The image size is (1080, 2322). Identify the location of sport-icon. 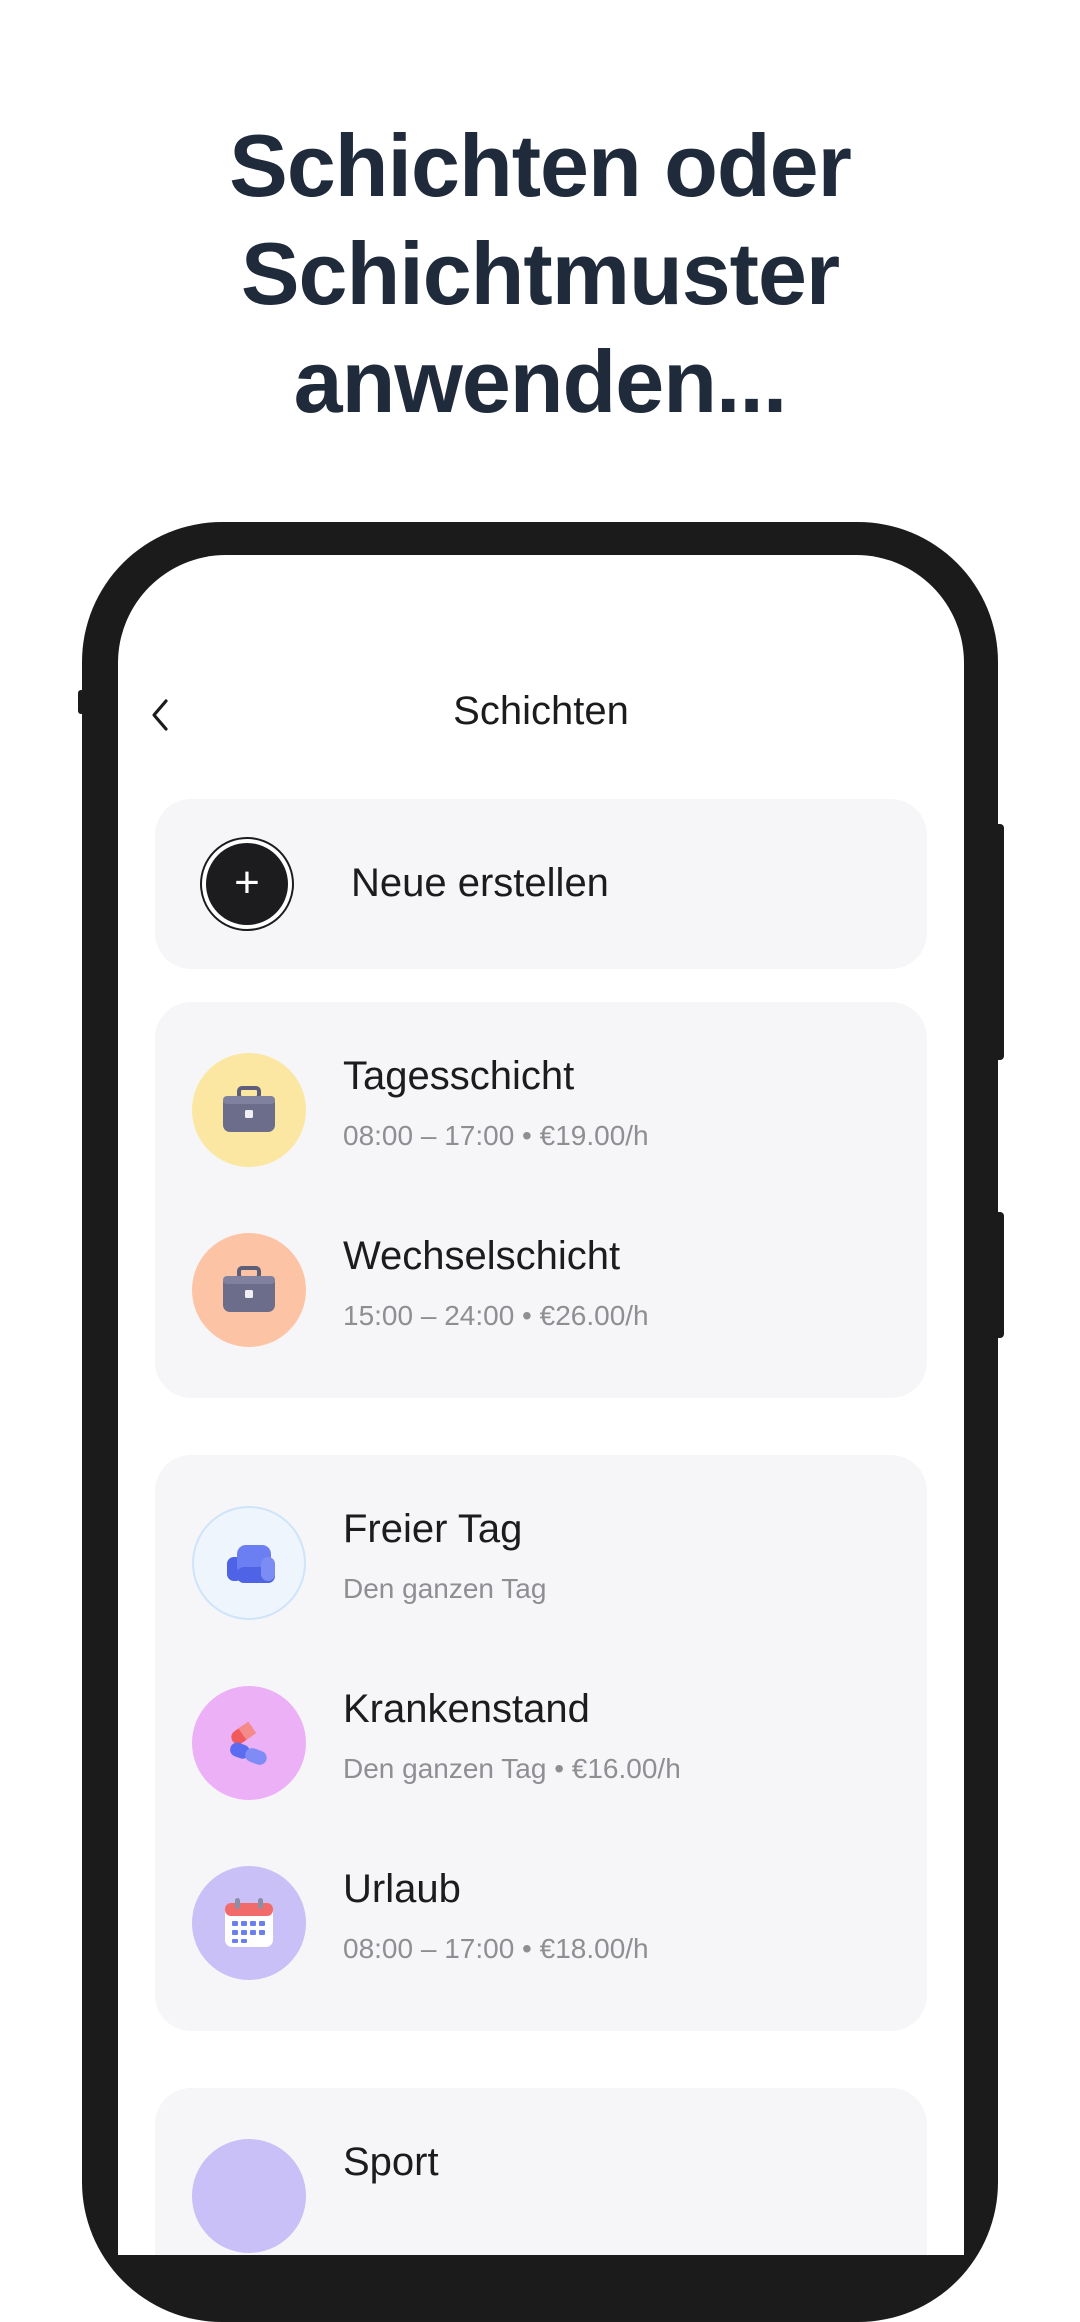
(249, 2196).